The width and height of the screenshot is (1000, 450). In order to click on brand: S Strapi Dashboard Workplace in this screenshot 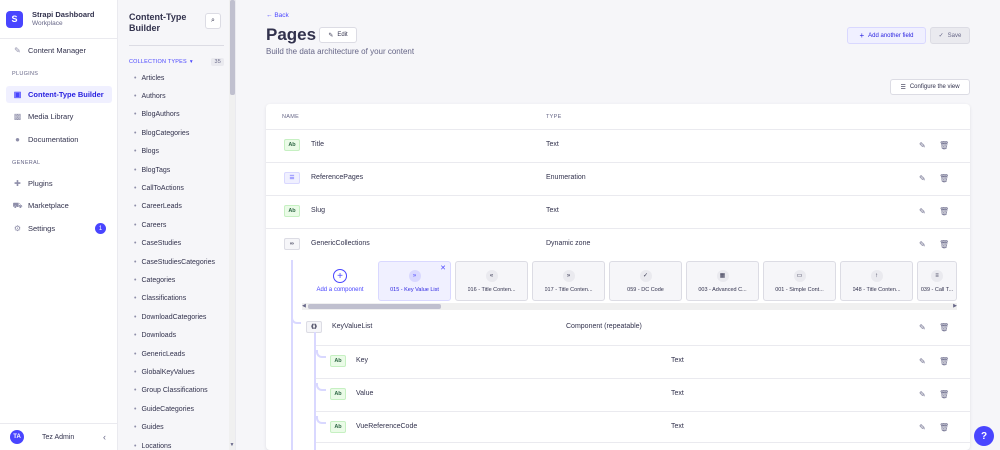, I will do `click(59, 19)`.